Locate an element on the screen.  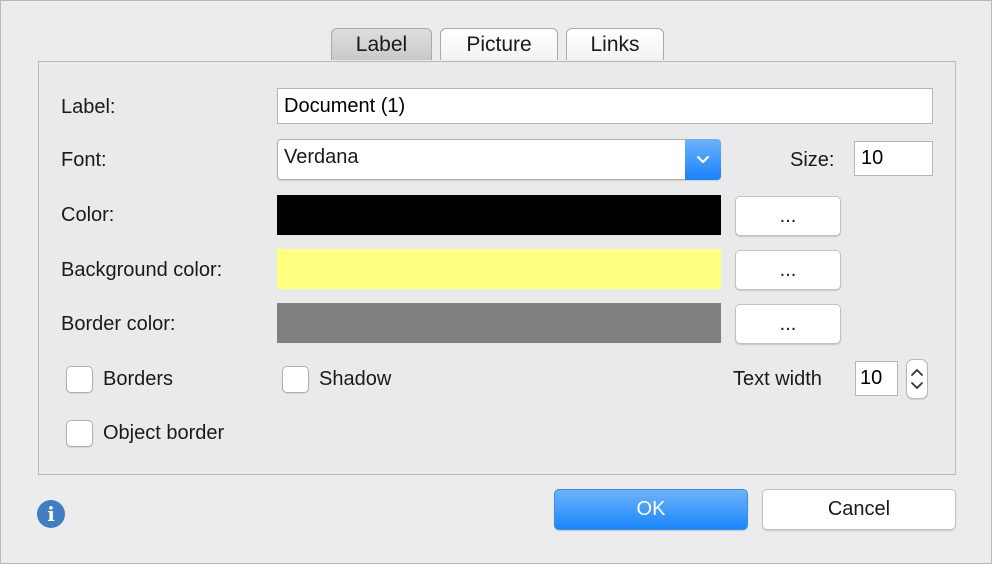
tab-picture: Picture is located at coordinates (499, 44).